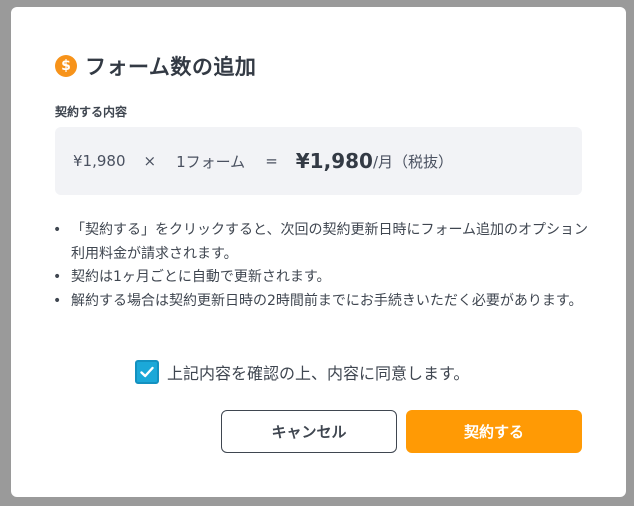 The width and height of the screenshot is (634, 506). What do you see at coordinates (323, 302) in the screenshot?
I see `note-item: 解約する場合は契約更新日時の2時間前までにお手続きいただく必要があります。` at bounding box center [323, 302].